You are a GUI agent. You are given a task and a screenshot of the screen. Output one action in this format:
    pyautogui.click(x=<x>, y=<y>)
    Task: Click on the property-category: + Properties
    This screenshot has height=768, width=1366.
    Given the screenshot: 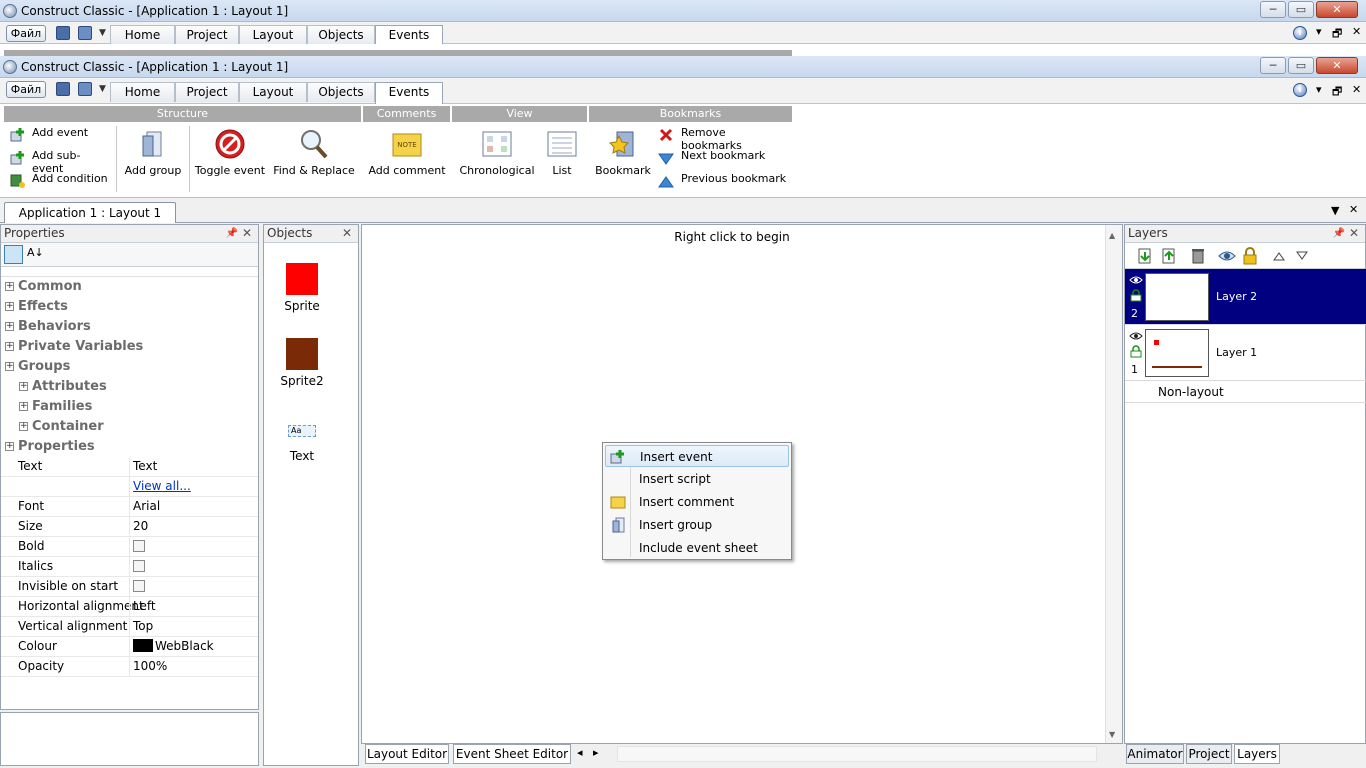 What is the action you would take?
    pyautogui.click(x=129, y=447)
    